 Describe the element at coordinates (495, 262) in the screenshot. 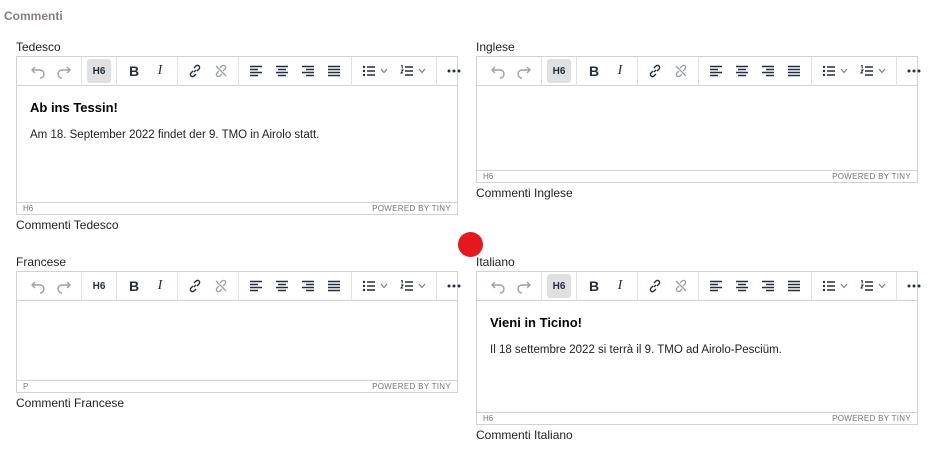

I see `field-label: Italiano` at that location.